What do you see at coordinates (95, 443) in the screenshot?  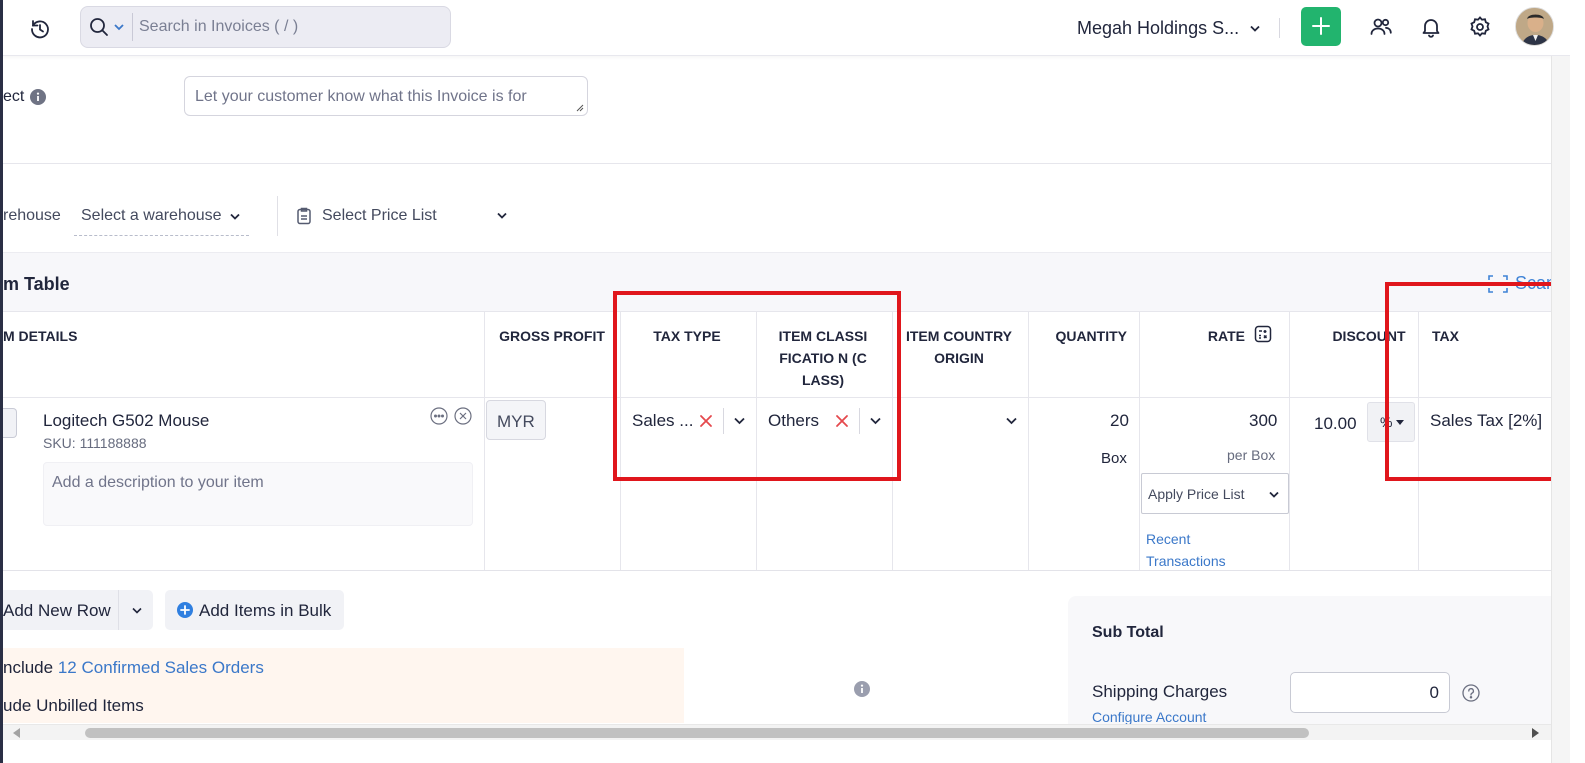 I see `item-sku: SKU: 111188888` at bounding box center [95, 443].